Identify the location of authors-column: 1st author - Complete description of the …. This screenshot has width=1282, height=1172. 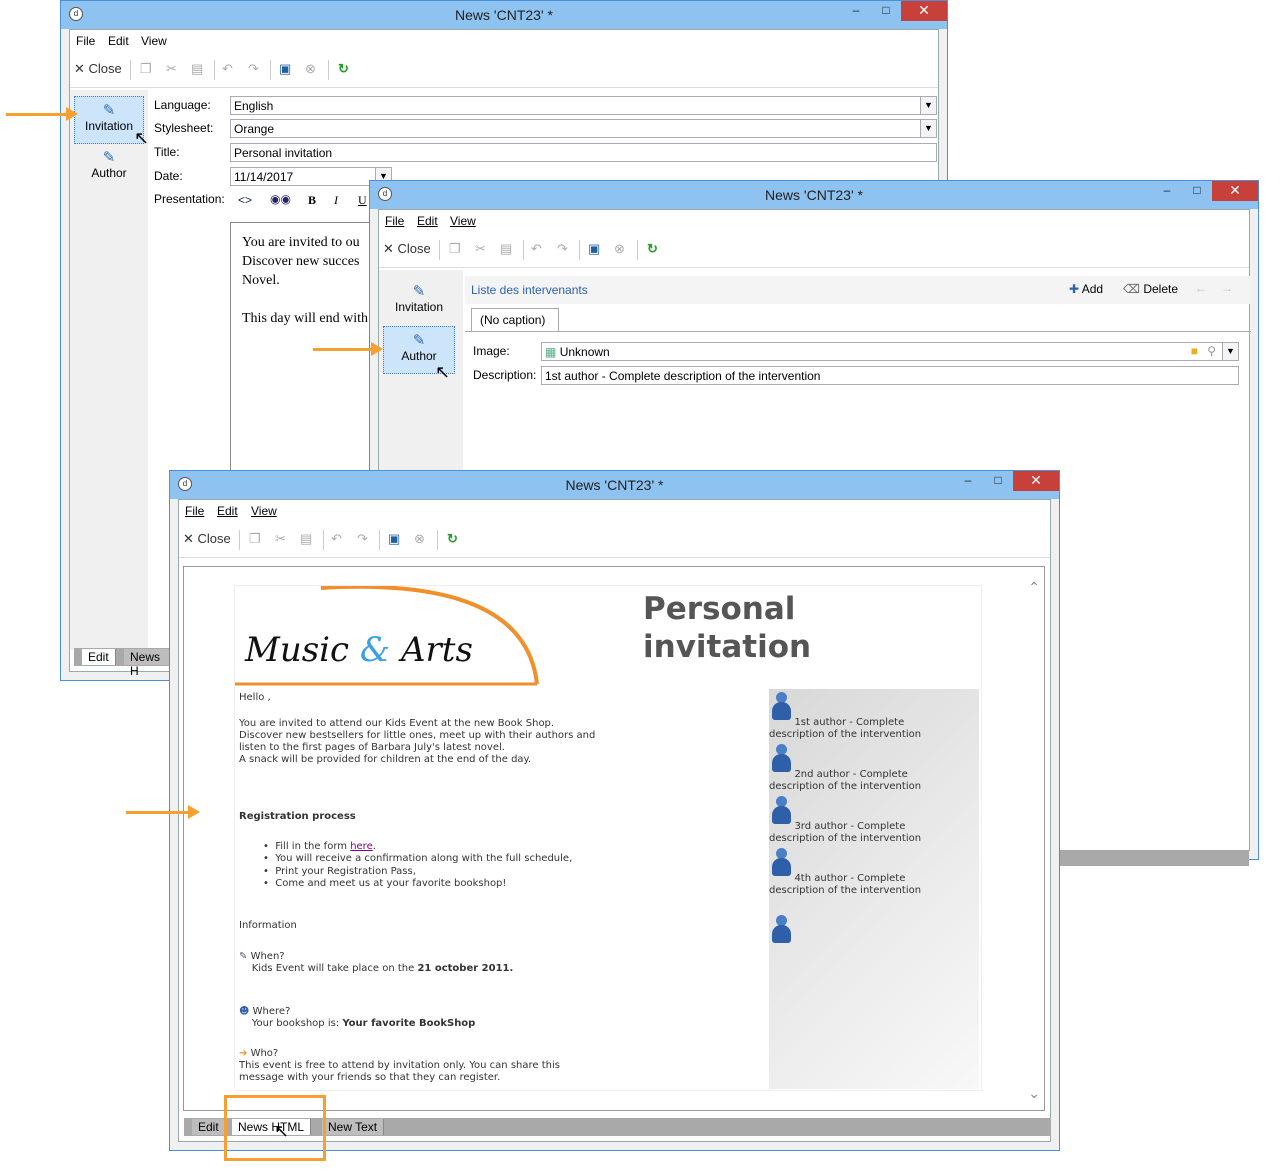
(874, 889).